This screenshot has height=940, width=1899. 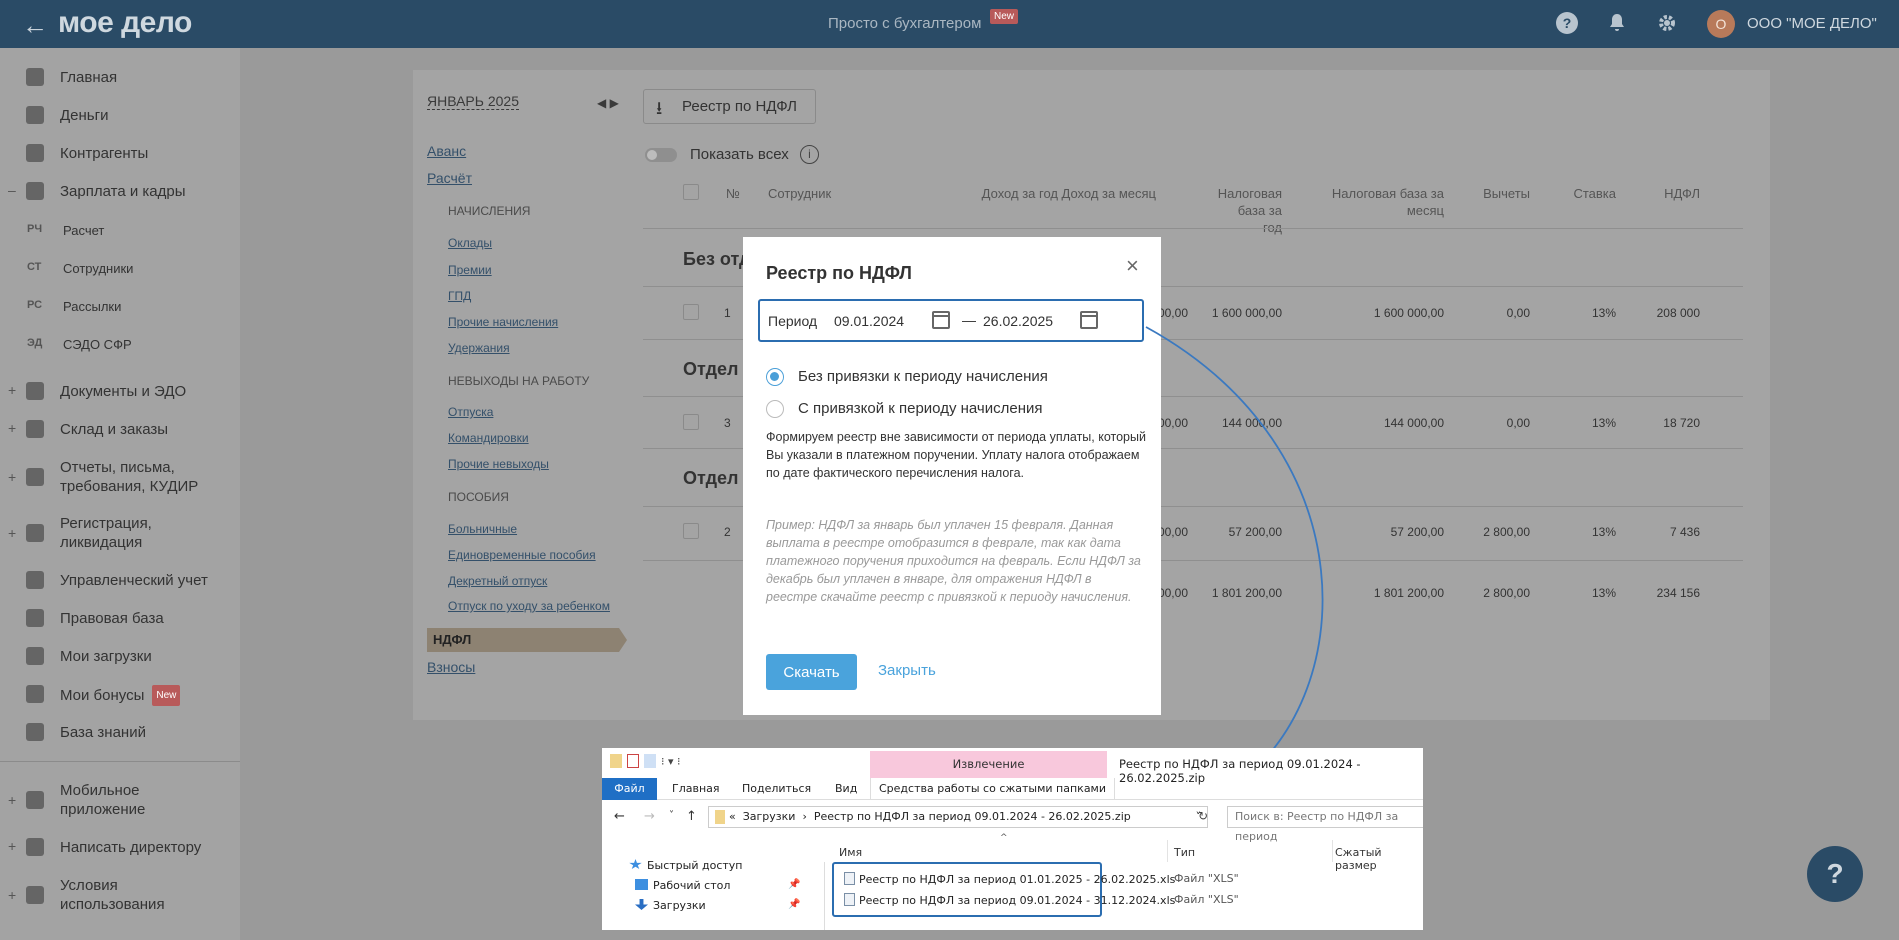 What do you see at coordinates (1682, 193) in the screenshot?
I see `col-ndfl: НДФЛ` at bounding box center [1682, 193].